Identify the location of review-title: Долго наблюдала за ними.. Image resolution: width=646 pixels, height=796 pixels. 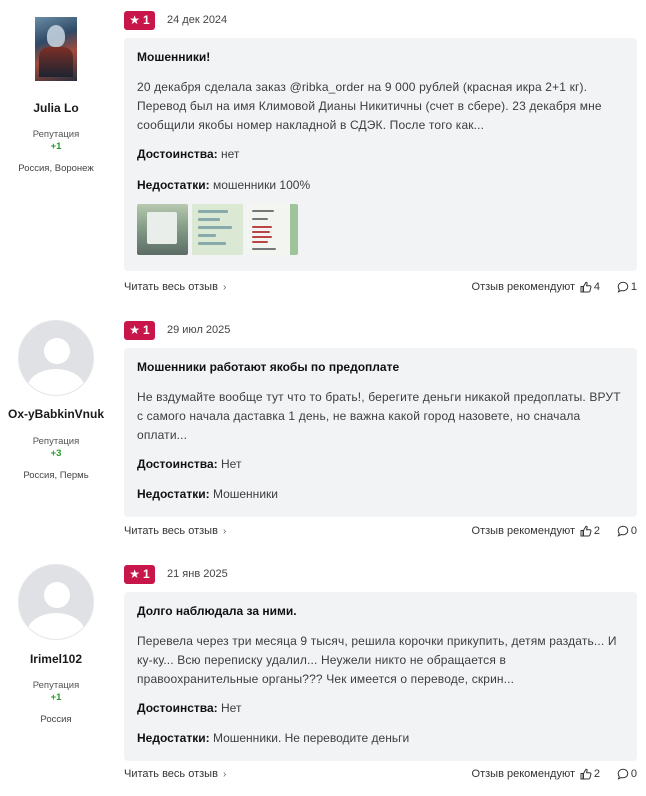
(380, 611).